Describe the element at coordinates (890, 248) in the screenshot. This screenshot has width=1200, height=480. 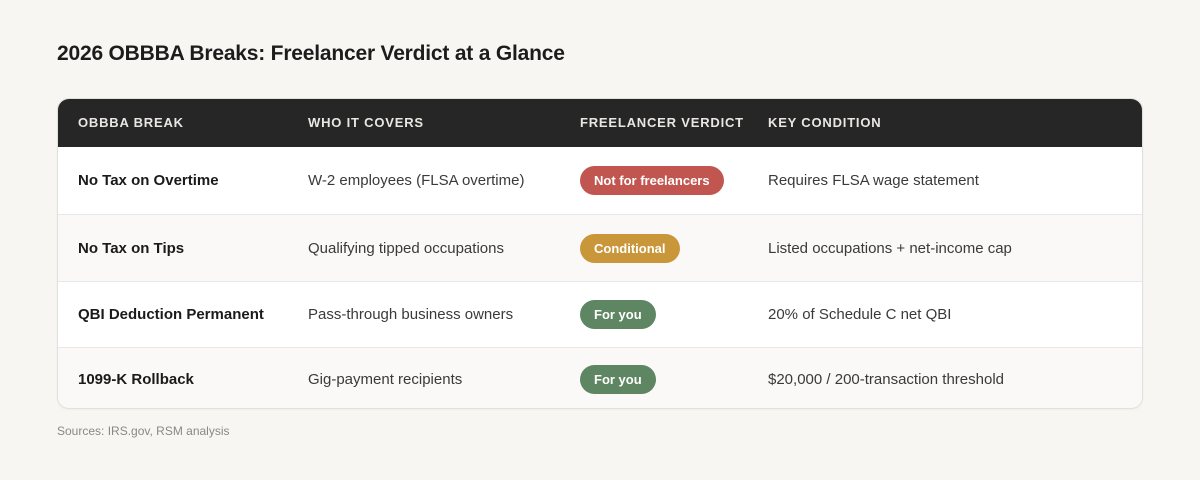
I see `condition-text: Listed occupations + net-income cap` at that location.